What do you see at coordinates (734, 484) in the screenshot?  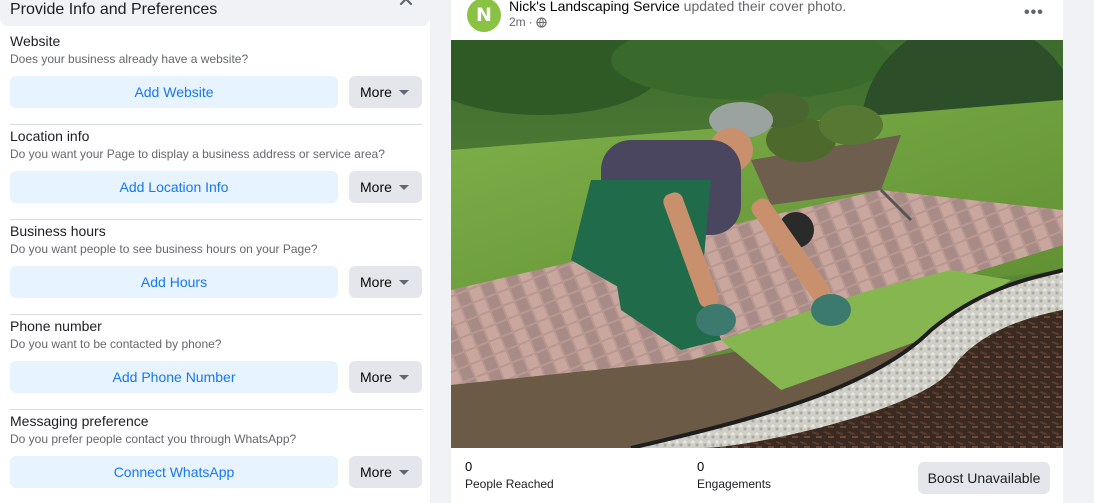 I see `stat-label: Engagements` at bounding box center [734, 484].